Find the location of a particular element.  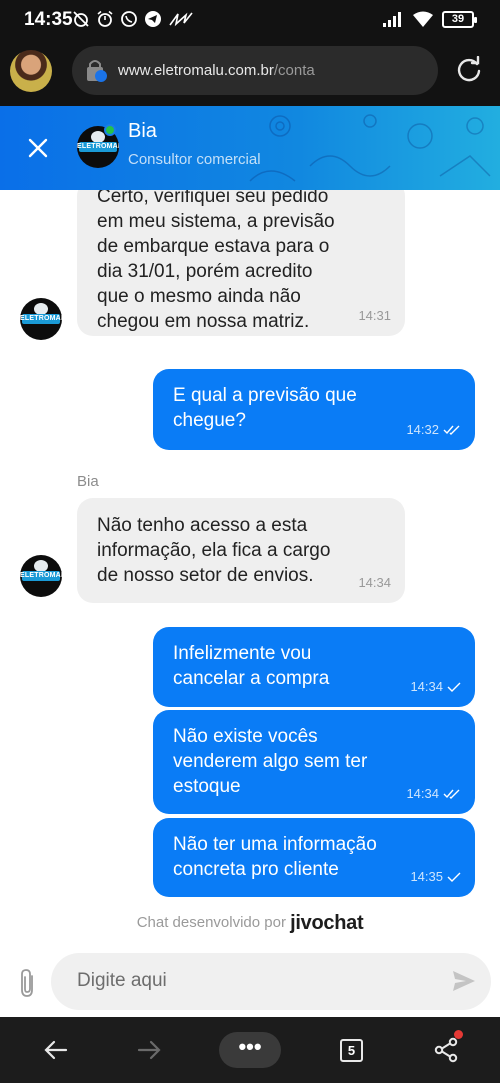

alarm-off-icon is located at coordinates (81, 19).